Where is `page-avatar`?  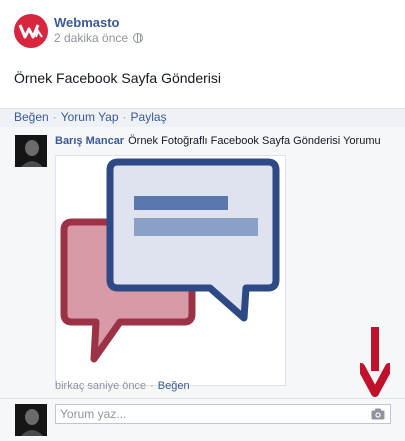 page-avatar is located at coordinates (31, 31).